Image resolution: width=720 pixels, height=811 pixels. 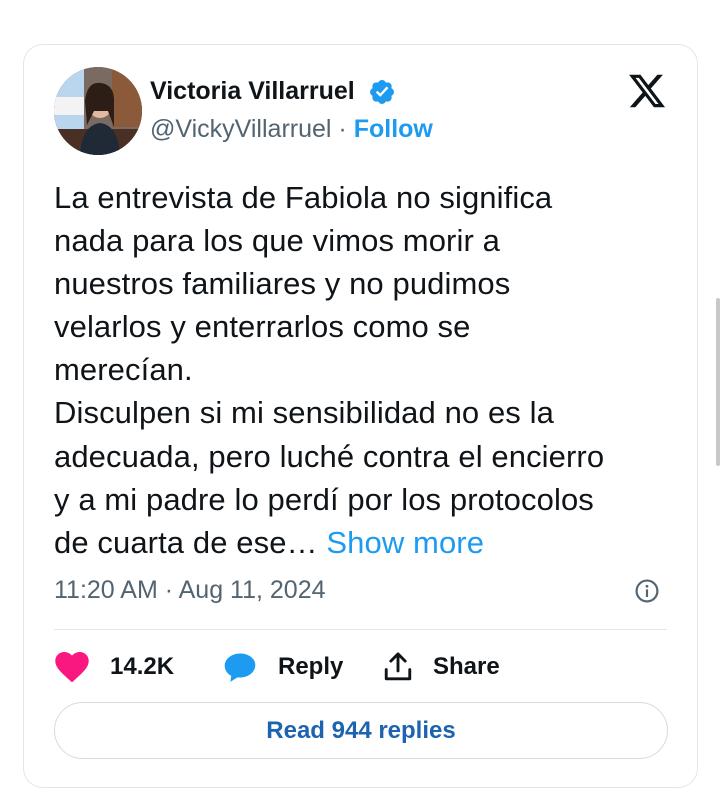 I want to click on heart-icon, so click(x=72, y=667).